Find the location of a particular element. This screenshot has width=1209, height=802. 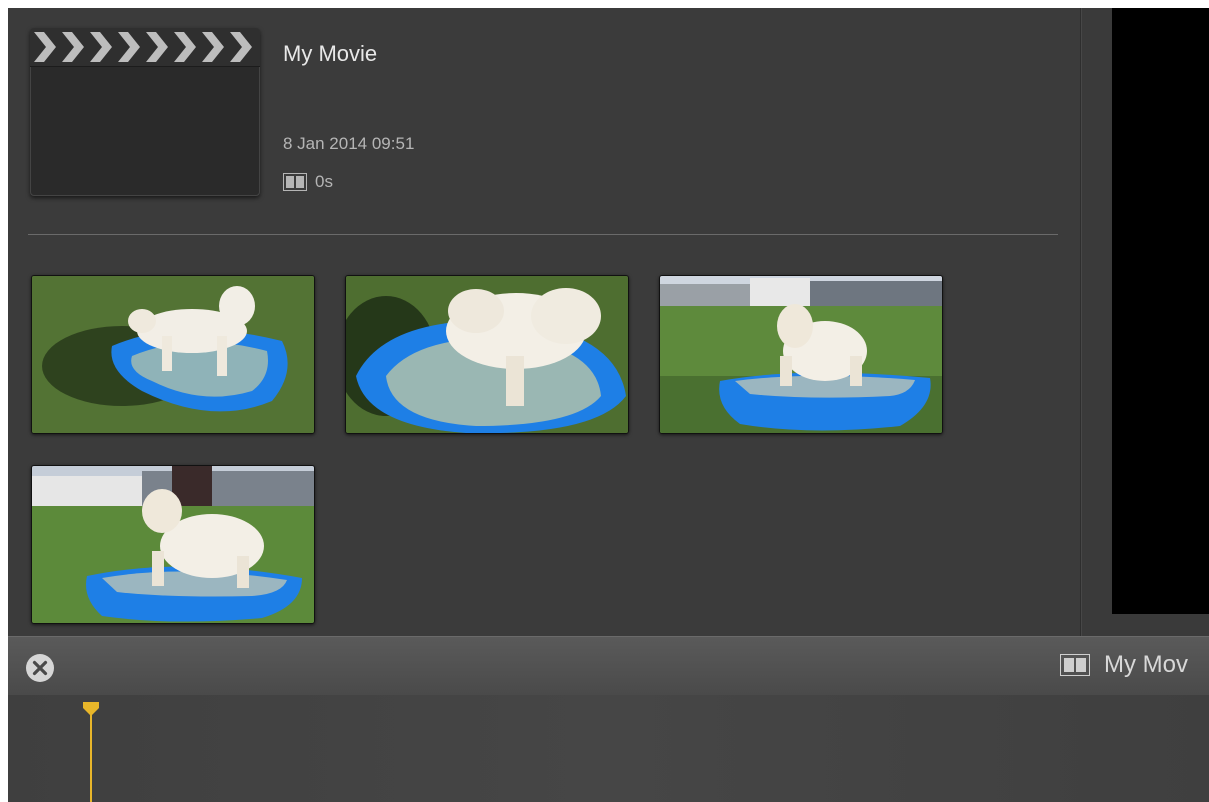

playhead-handle-icon is located at coordinates (91, 709).